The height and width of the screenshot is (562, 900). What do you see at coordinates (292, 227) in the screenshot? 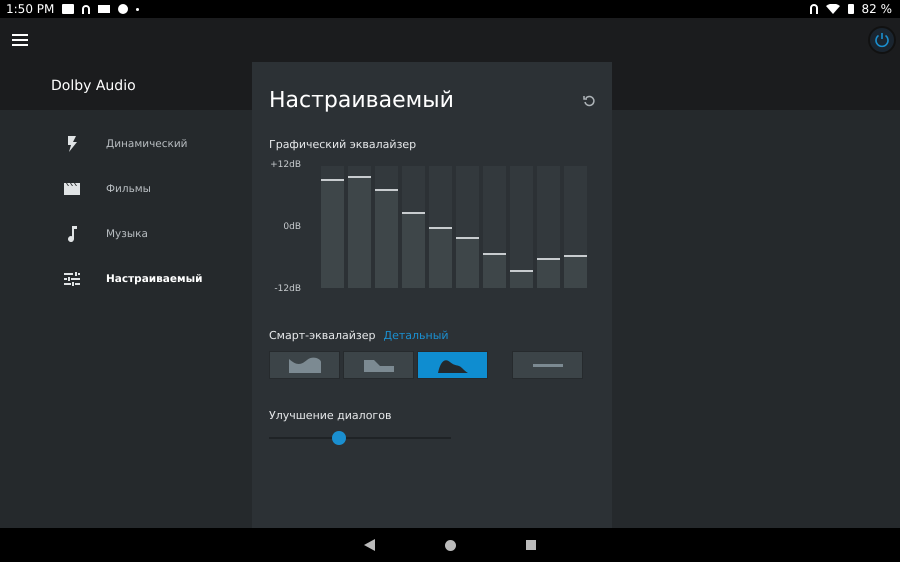
I see `db-tick-label: 0dB` at bounding box center [292, 227].